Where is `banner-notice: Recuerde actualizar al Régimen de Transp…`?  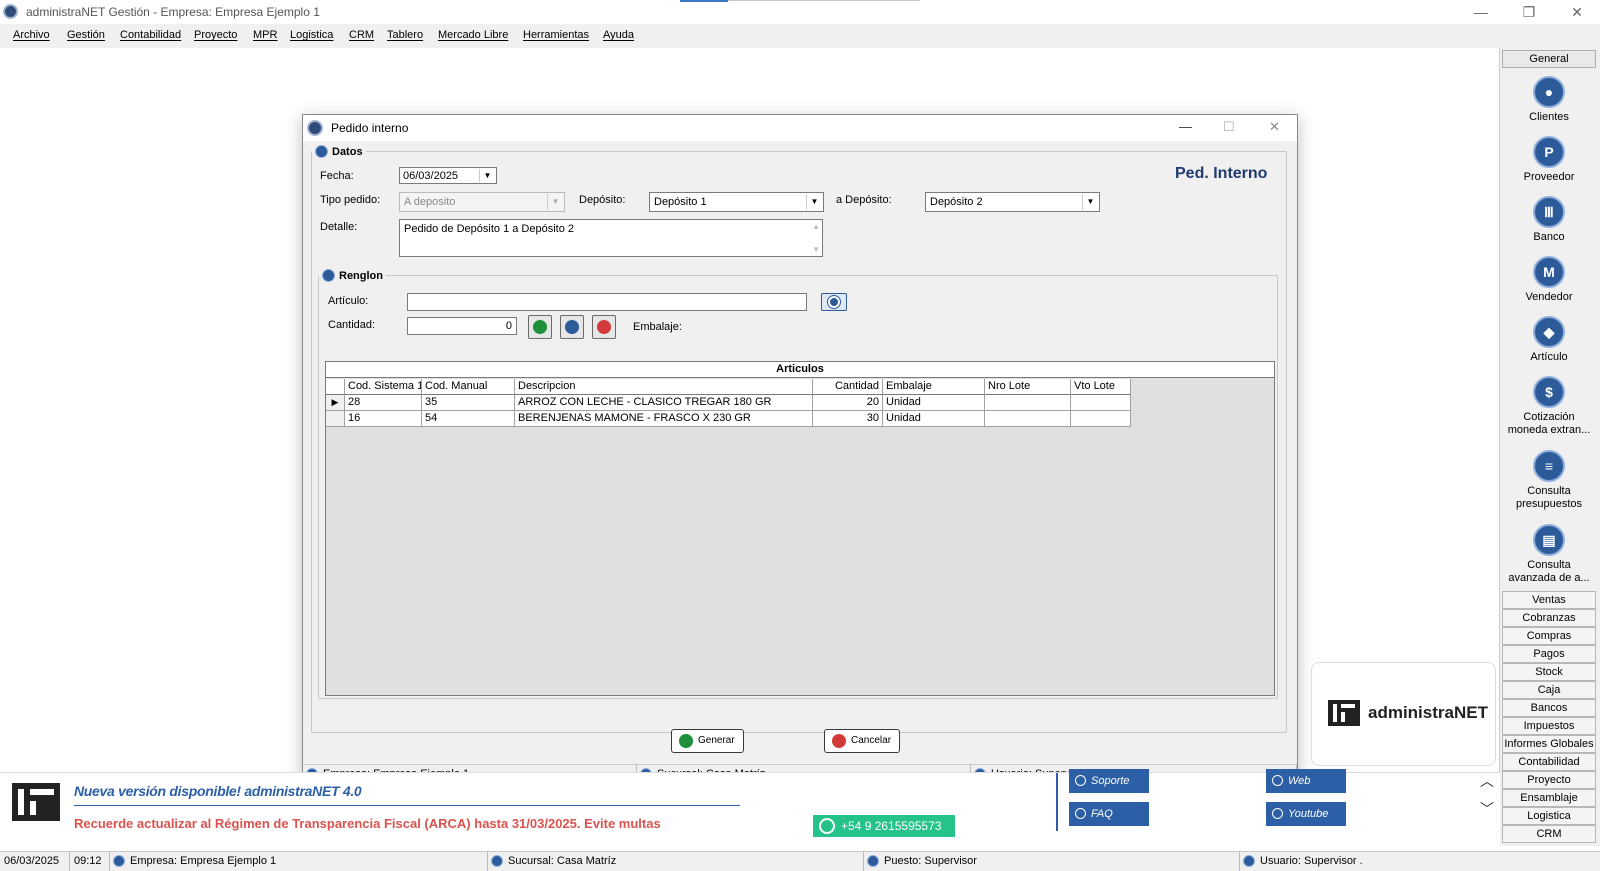 banner-notice: Recuerde actualizar al Régimen de Transp… is located at coordinates (367, 823).